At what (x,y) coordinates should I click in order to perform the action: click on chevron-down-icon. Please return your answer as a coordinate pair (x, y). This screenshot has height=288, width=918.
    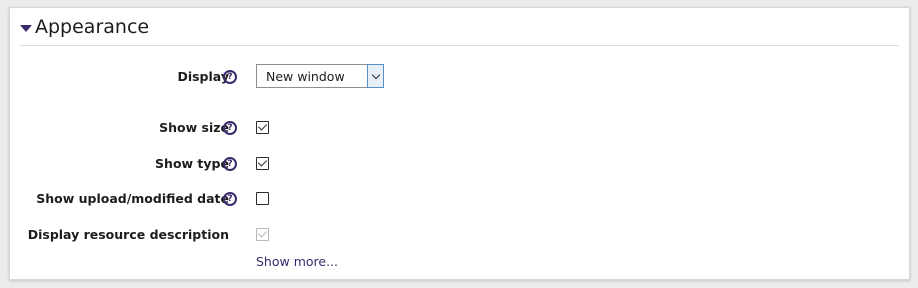
    Looking at the image, I should click on (375, 76).